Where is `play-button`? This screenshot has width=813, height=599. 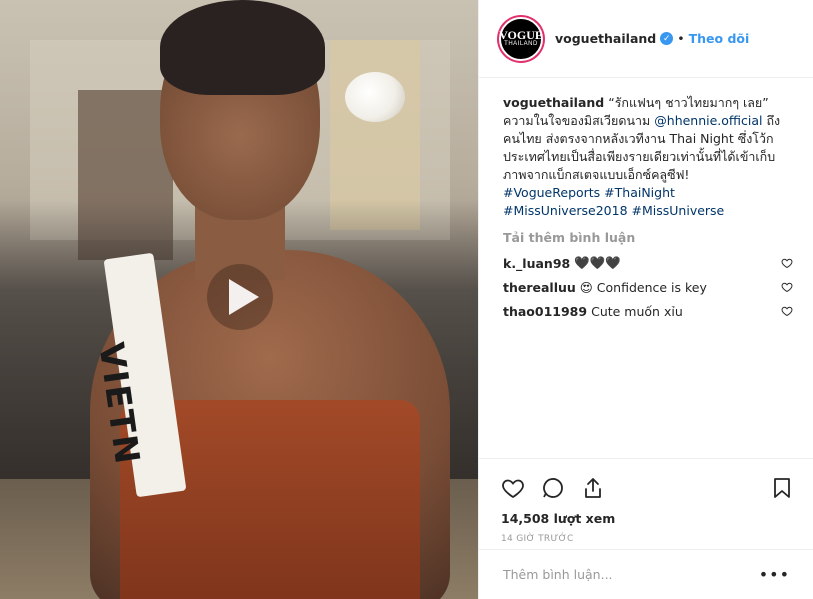 play-button is located at coordinates (240, 297).